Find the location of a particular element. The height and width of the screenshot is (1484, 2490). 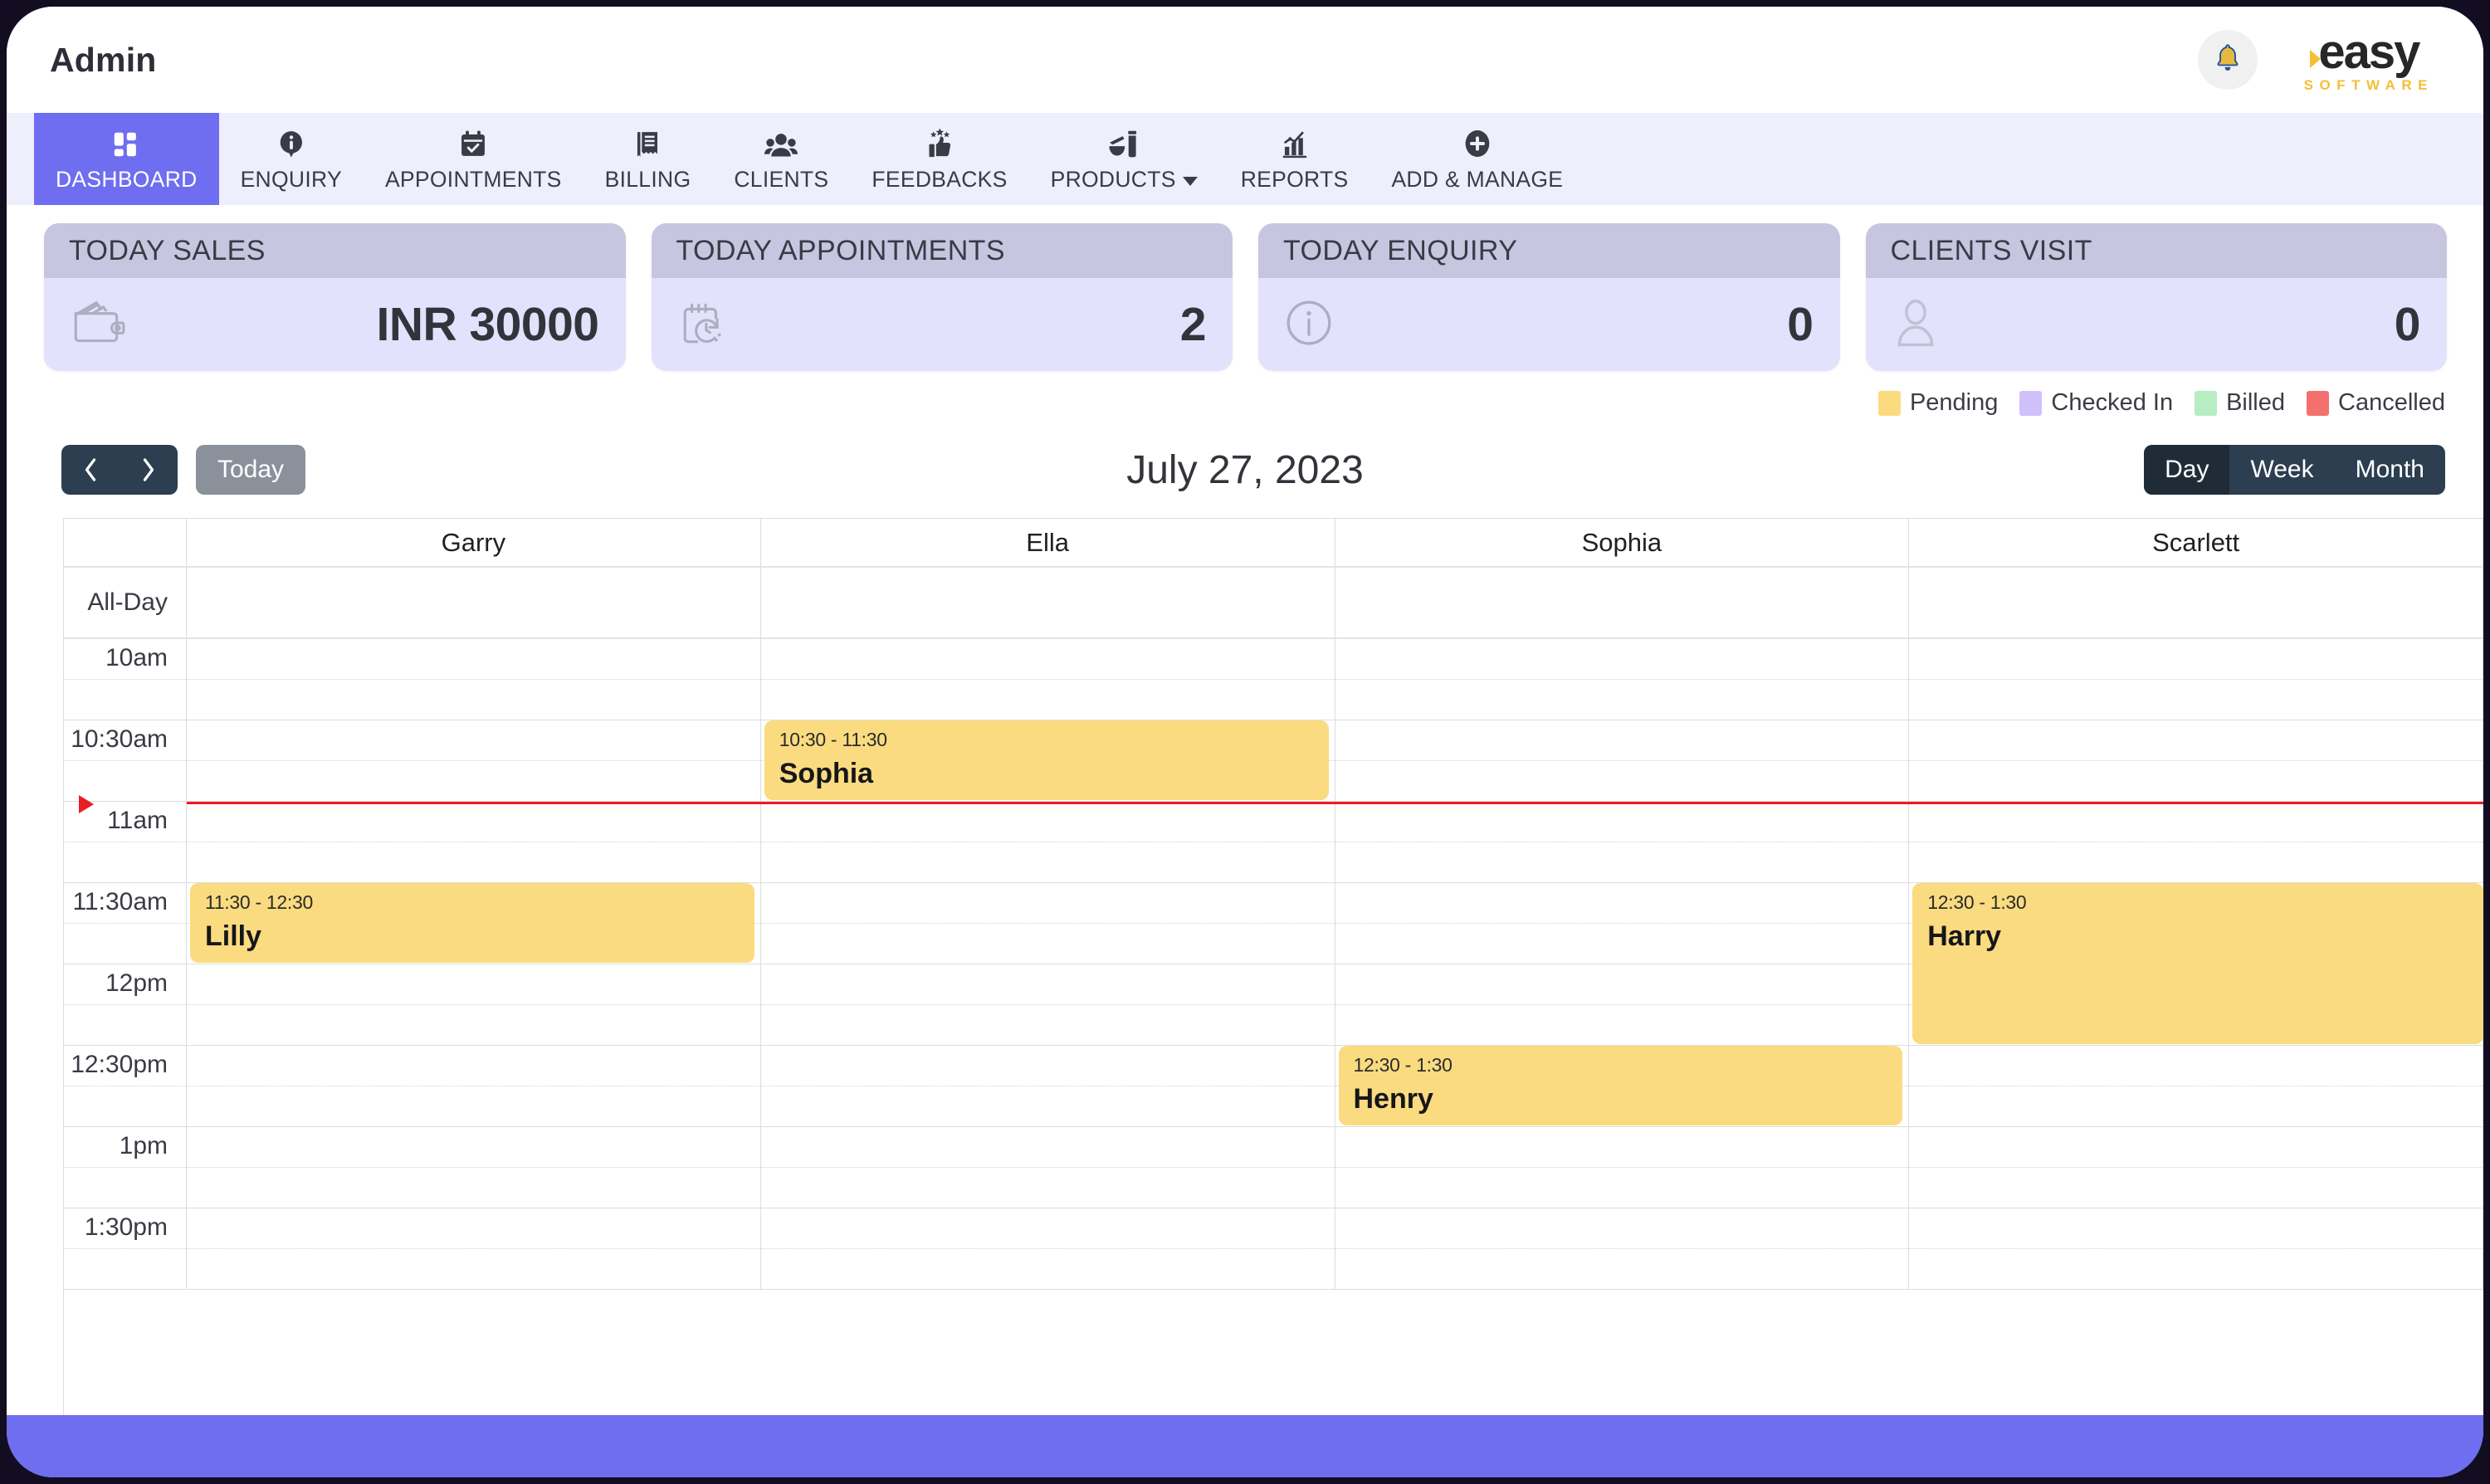

stat-body: INR 30000 is located at coordinates (335, 324).